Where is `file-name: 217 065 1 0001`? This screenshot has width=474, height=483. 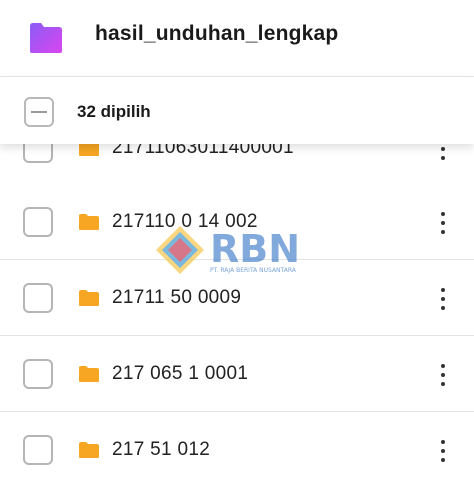
file-name: 217 065 1 0001 is located at coordinates (180, 373).